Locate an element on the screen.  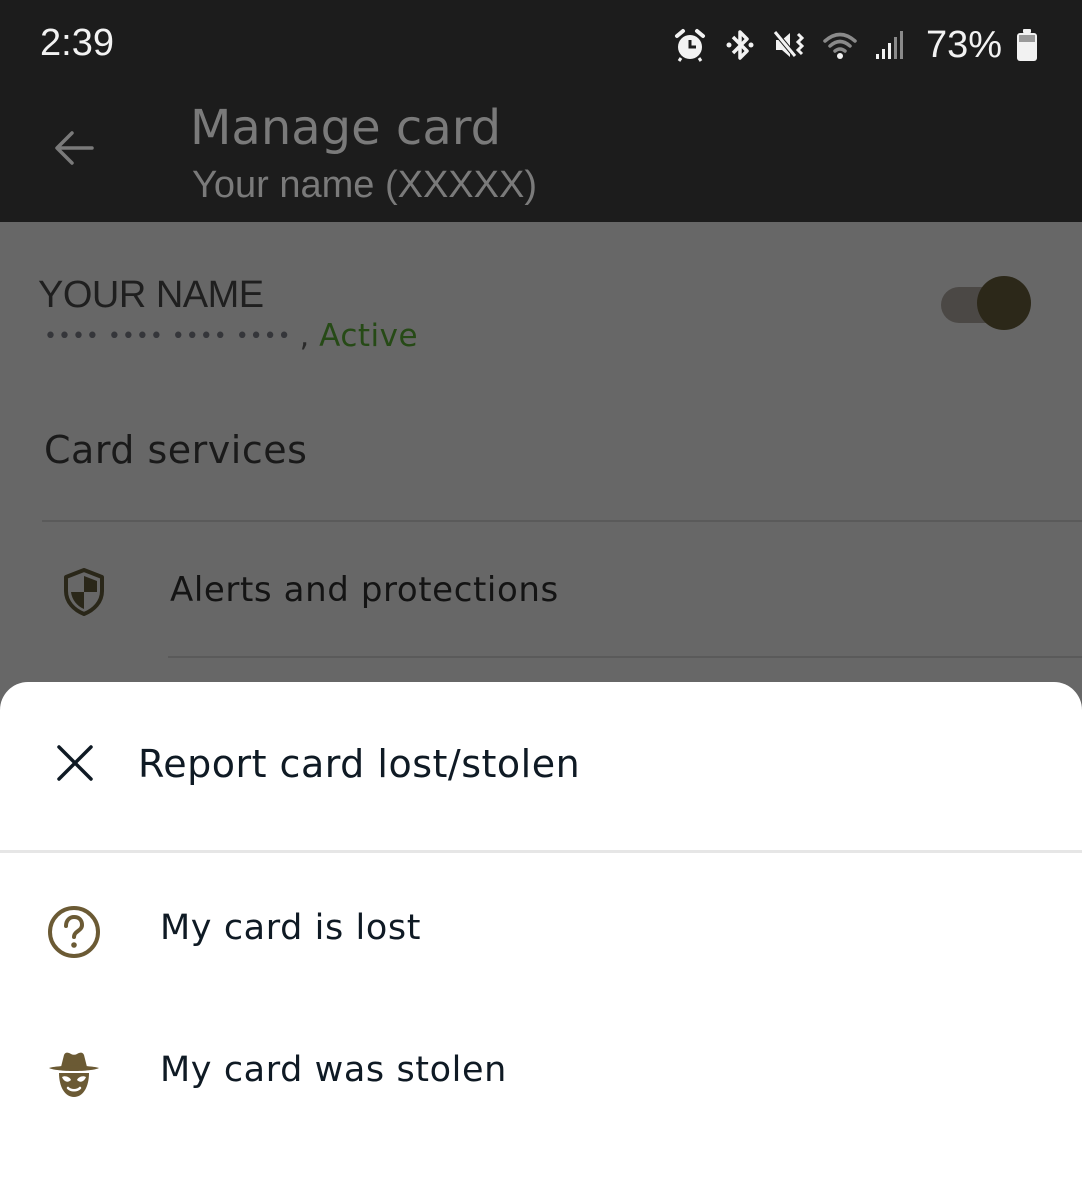
status-icons: 73% is located at coordinates (855, 45).